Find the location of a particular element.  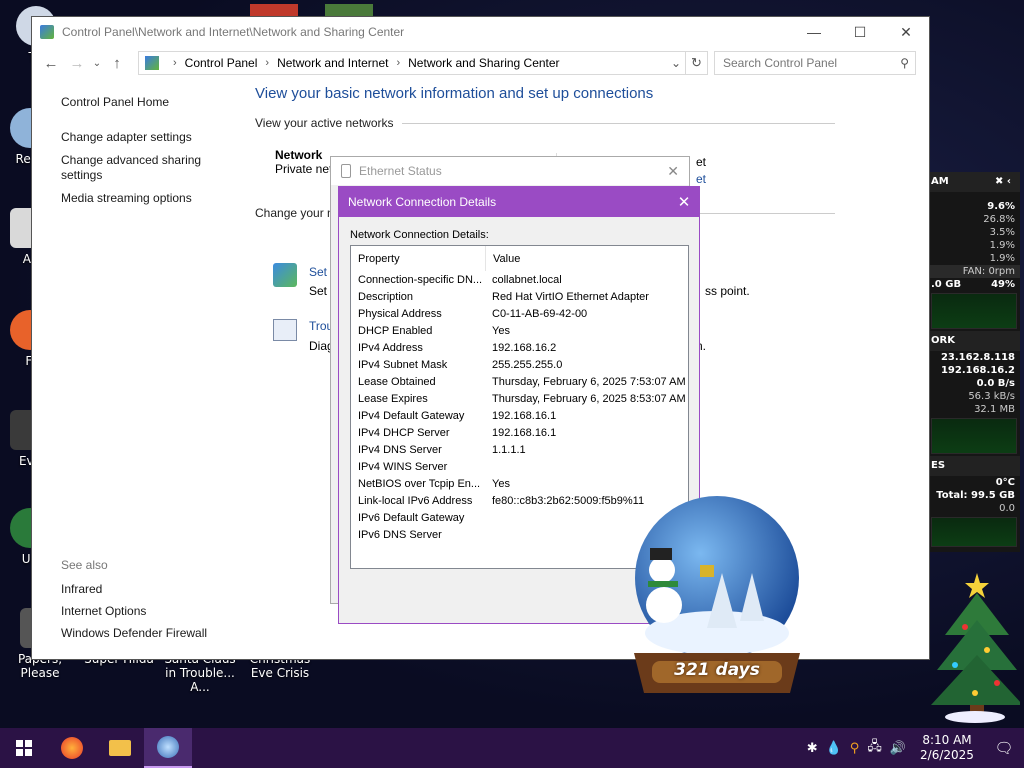

network-icon: 🖧 is located at coordinates (874, 748).